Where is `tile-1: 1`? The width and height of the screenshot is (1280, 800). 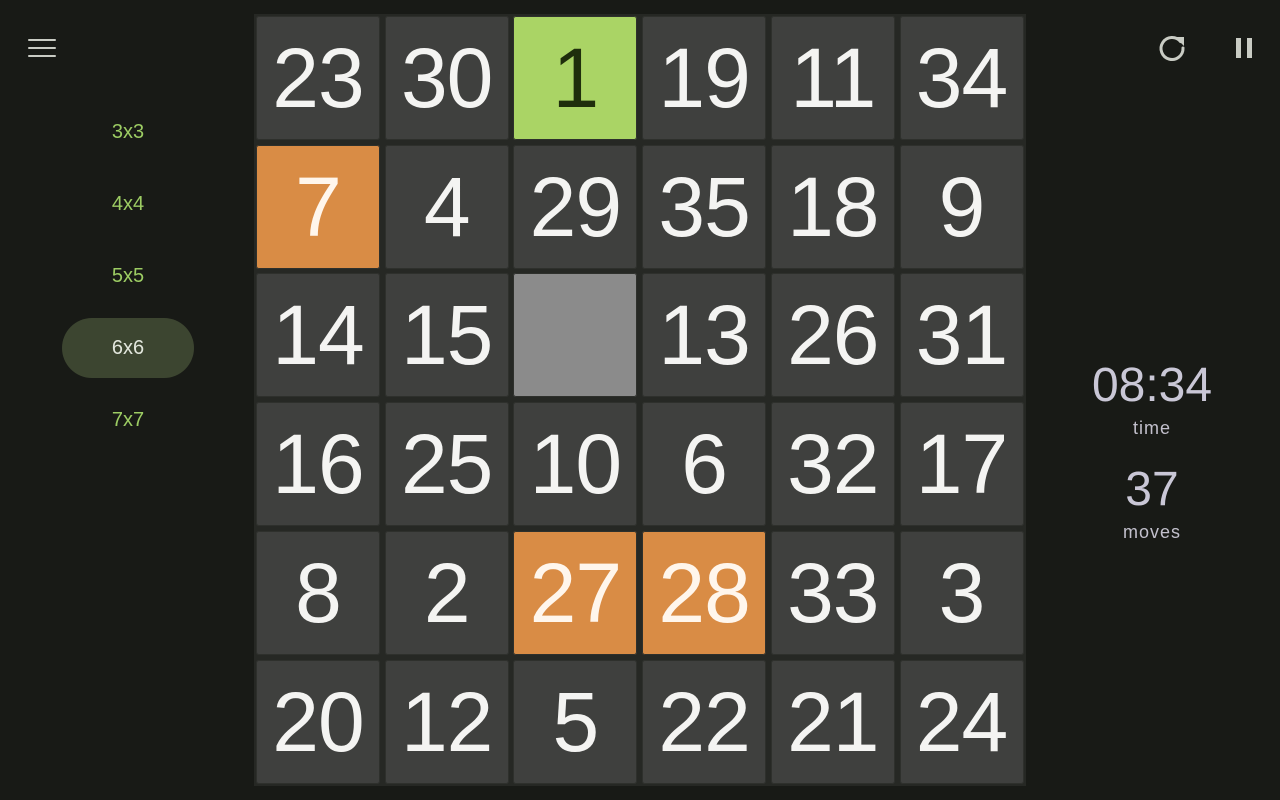
tile-1: 1 is located at coordinates (575, 78).